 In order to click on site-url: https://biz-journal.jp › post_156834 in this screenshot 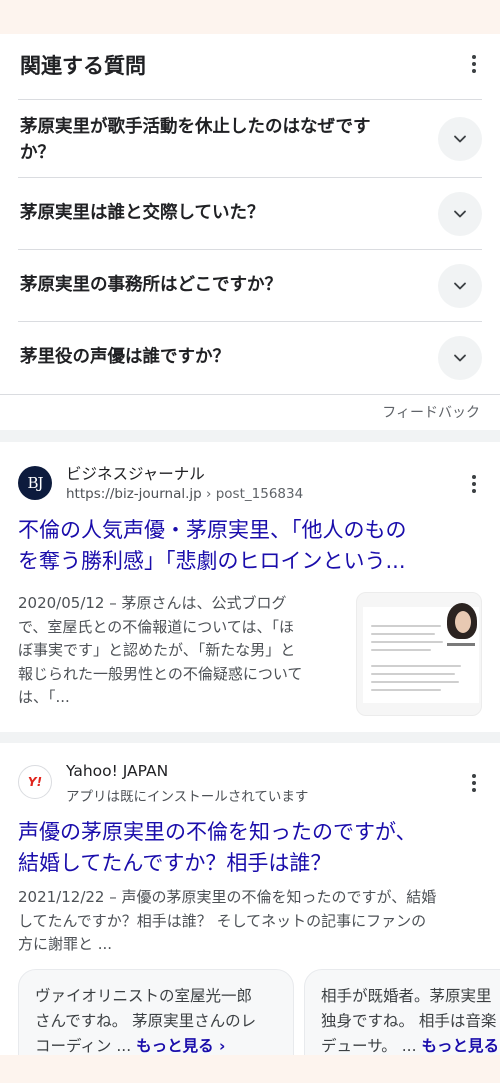, I will do `click(184, 494)`.